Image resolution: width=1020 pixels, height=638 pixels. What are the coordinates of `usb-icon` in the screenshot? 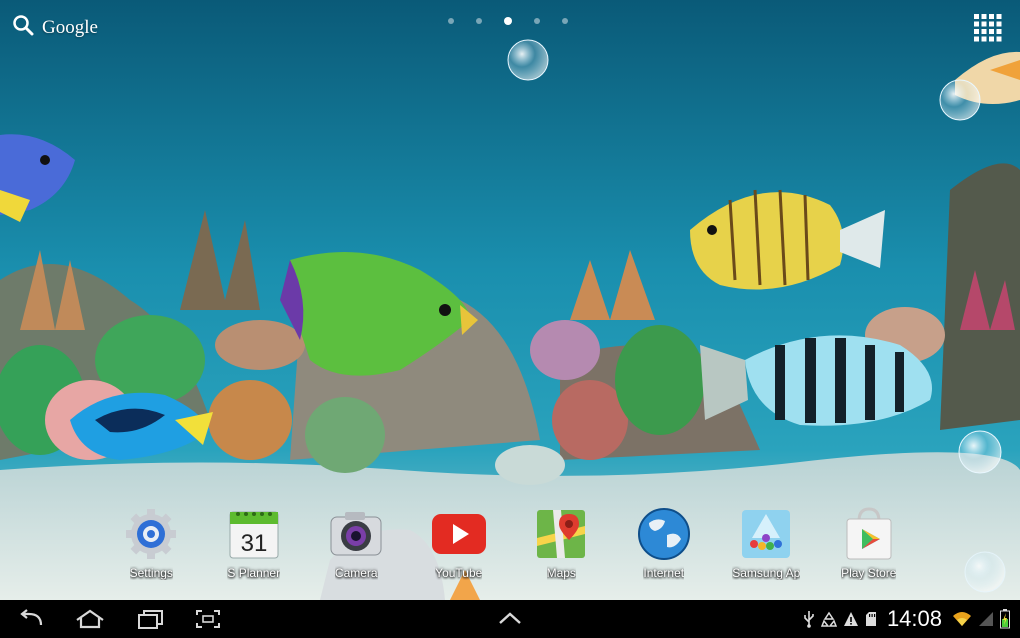 It's located at (809, 619).